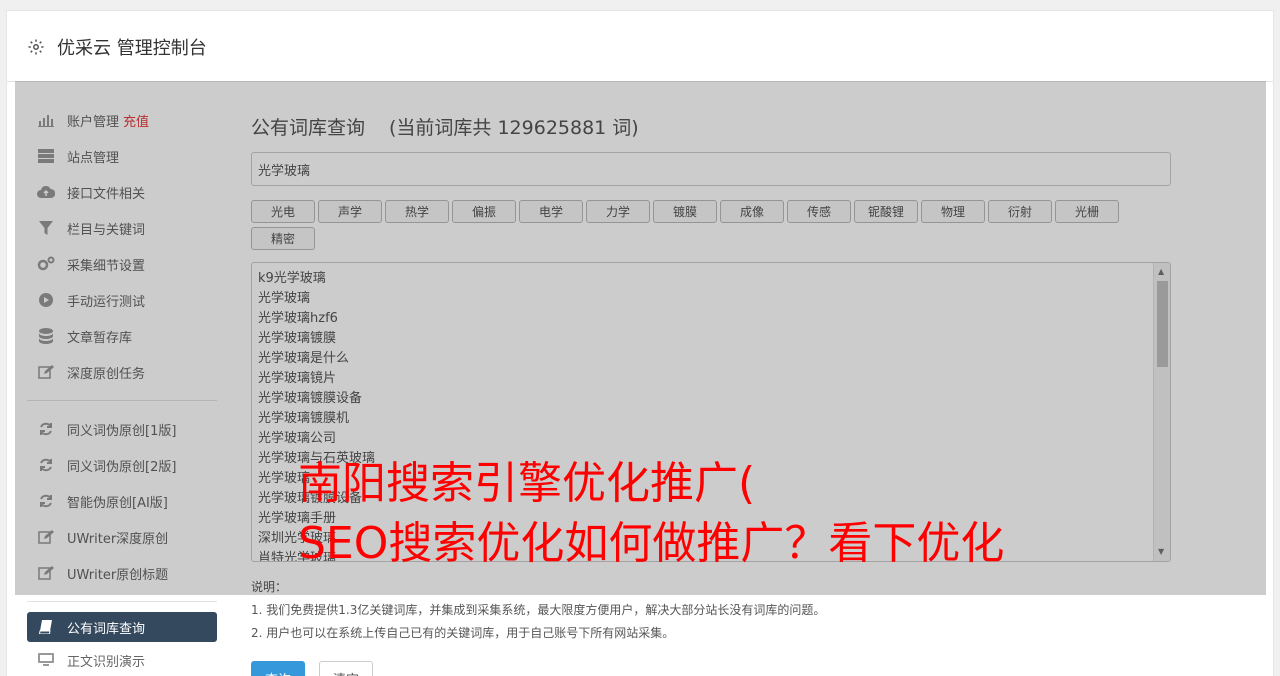 The image size is (1280, 676). I want to click on sidebar-item-label: 同义词伪原创[2版], so click(122, 467).